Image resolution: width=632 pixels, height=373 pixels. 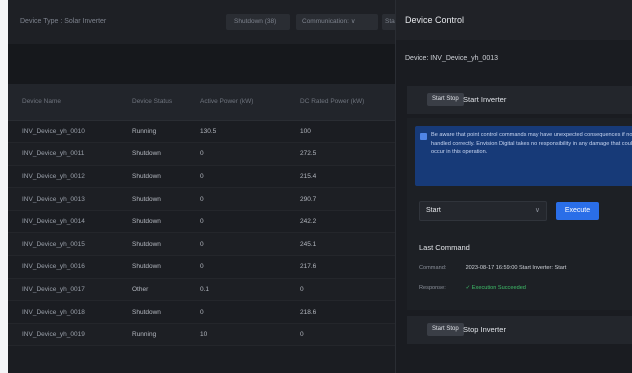 I want to click on cell-device-name: INV_Device_yh_0016, so click(x=63, y=267).